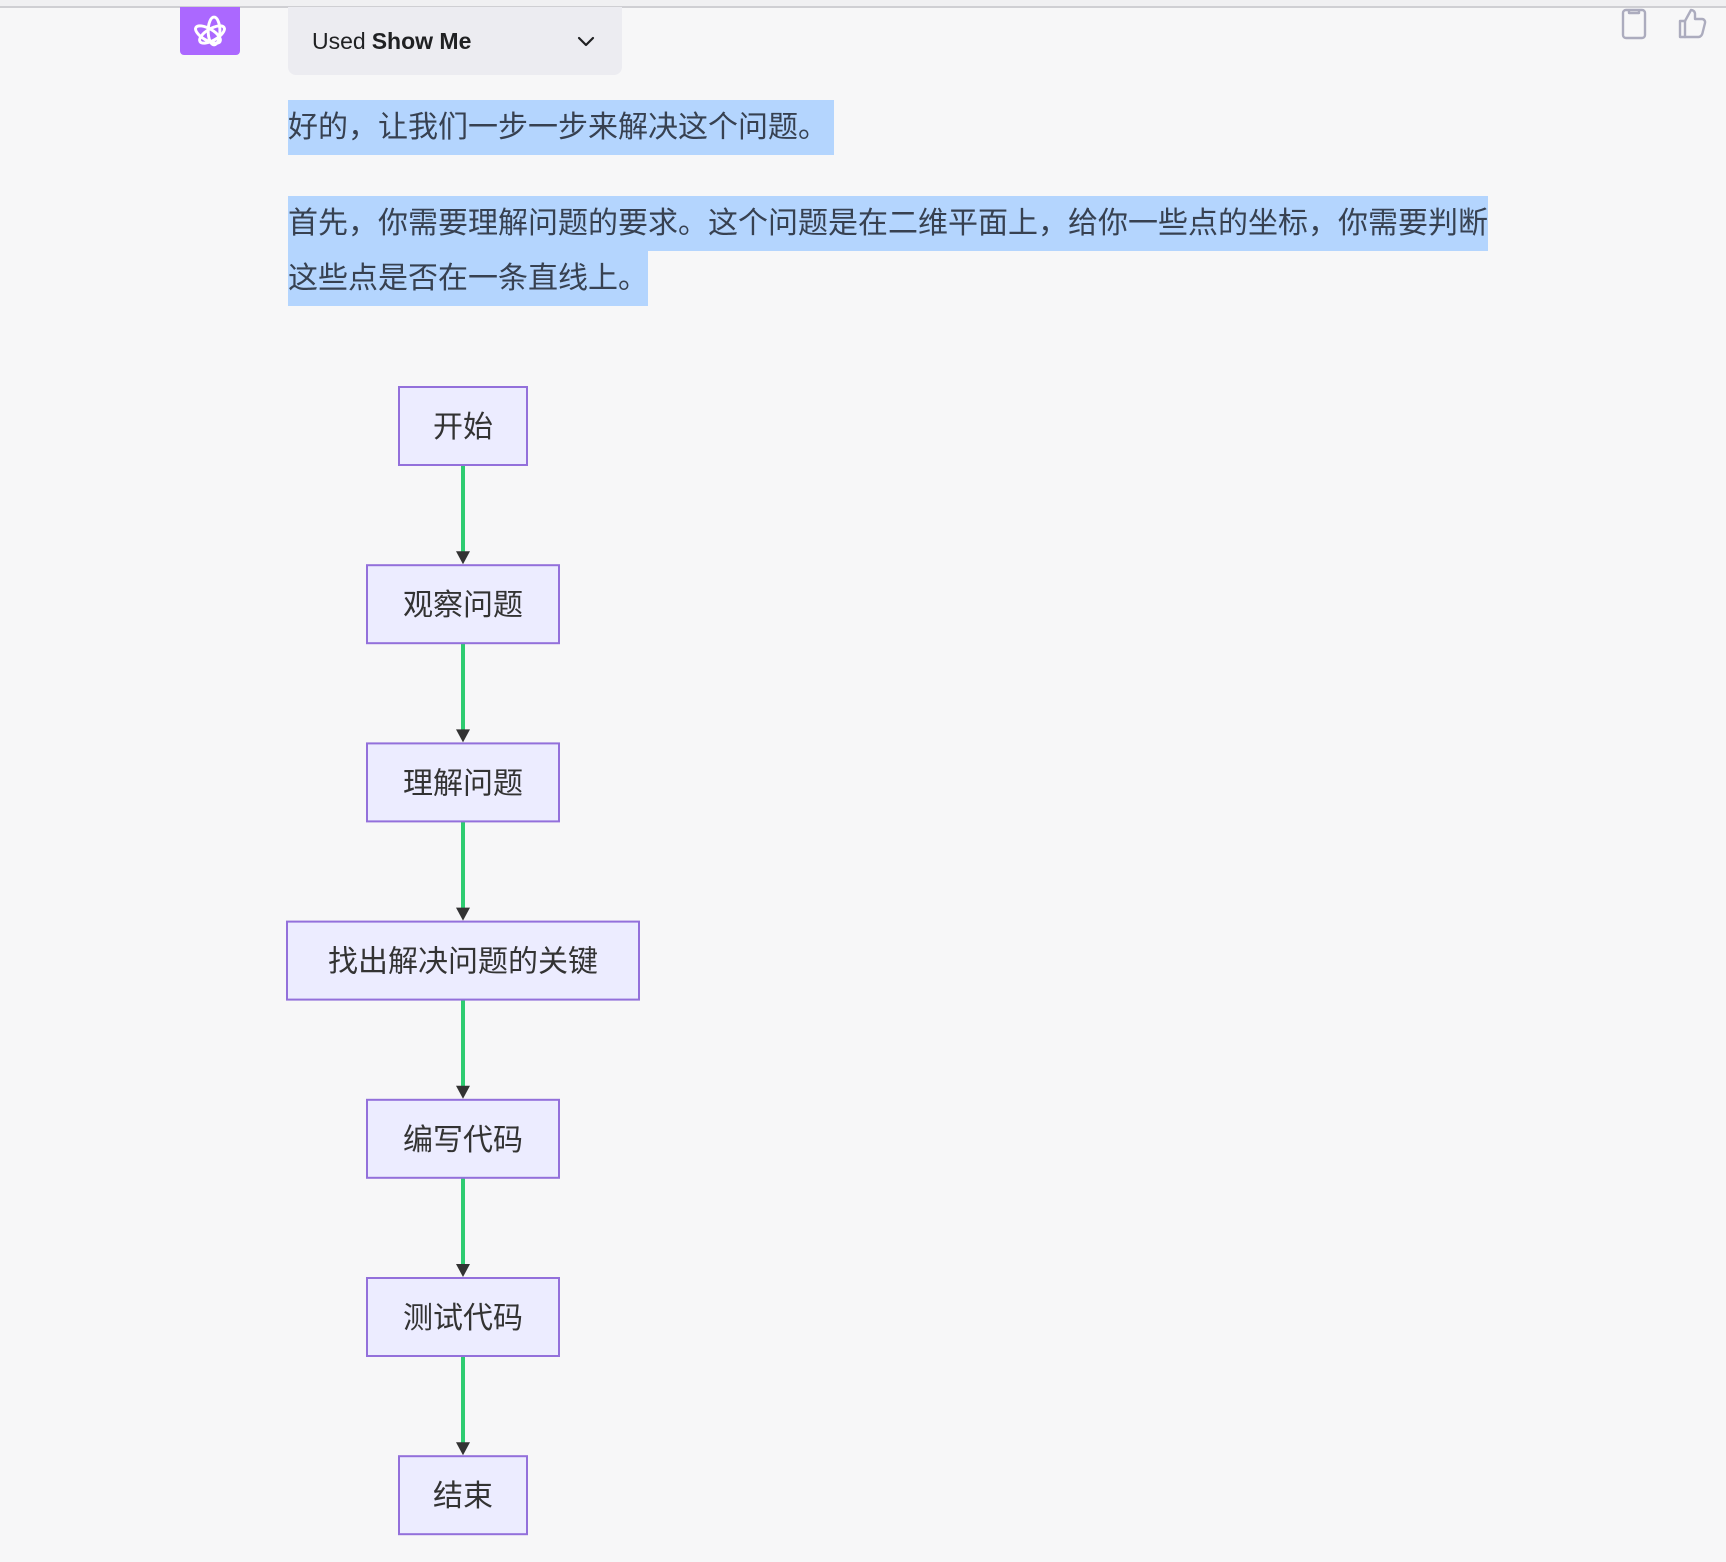  I want to click on flow-node-write_code: 编写代码, so click(463, 1138).